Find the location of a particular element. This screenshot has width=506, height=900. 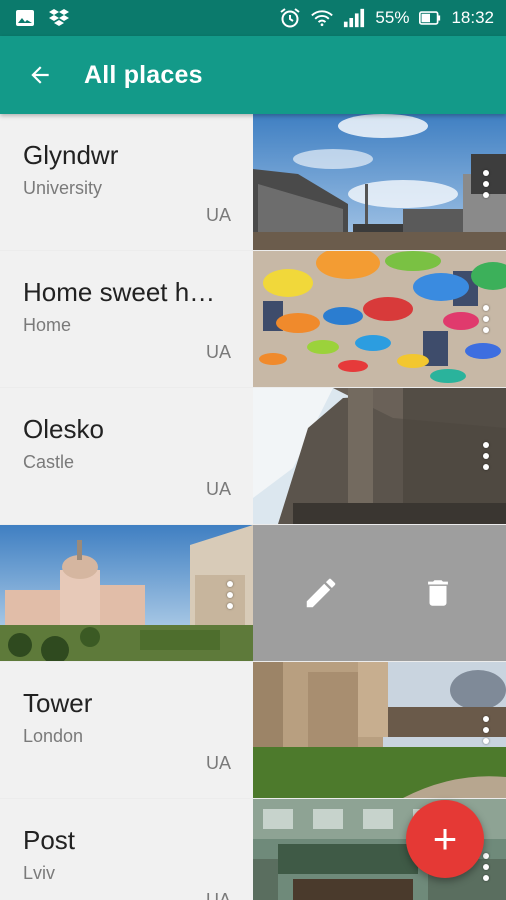

place-info: Glyndwr University UA is located at coordinates (126, 182).